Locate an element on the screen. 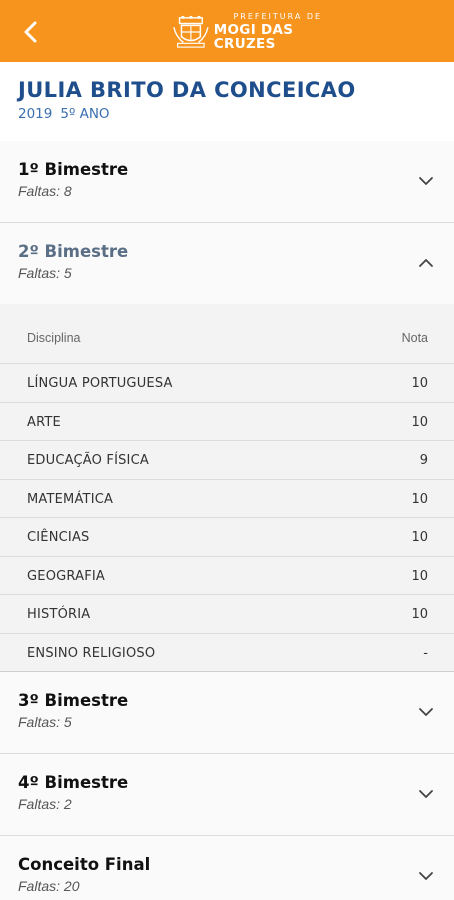 The image size is (454, 900). table-row: ENSINO RELIGIOSO - is located at coordinates (227, 652).